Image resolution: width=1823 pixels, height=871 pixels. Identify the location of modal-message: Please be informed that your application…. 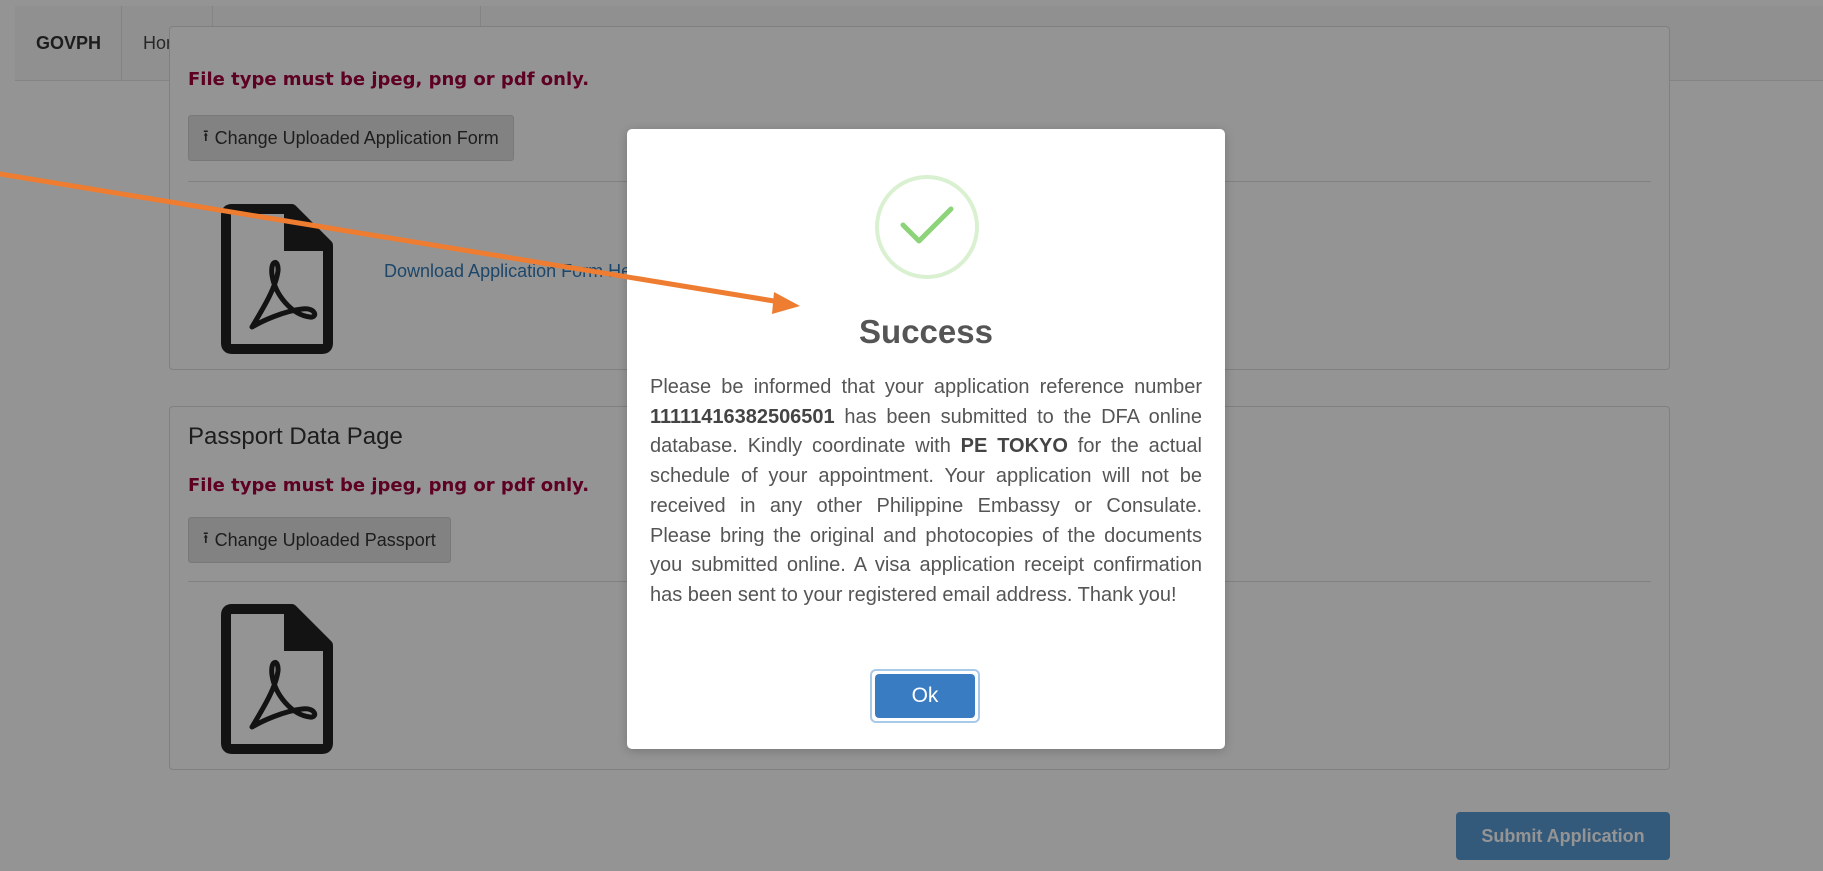
(926, 492).